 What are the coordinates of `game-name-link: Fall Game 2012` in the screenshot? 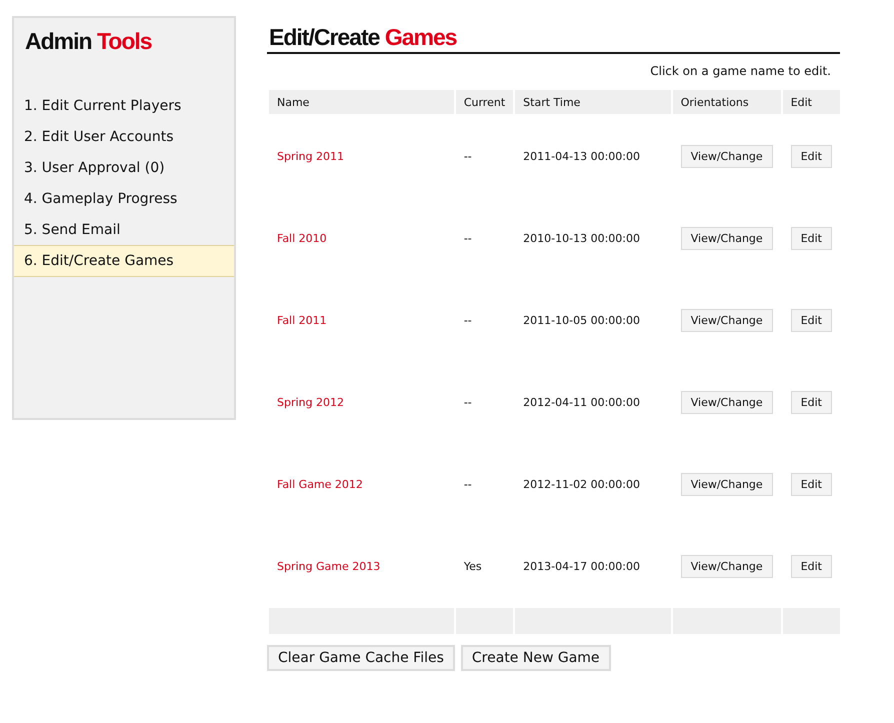 It's located at (320, 484).